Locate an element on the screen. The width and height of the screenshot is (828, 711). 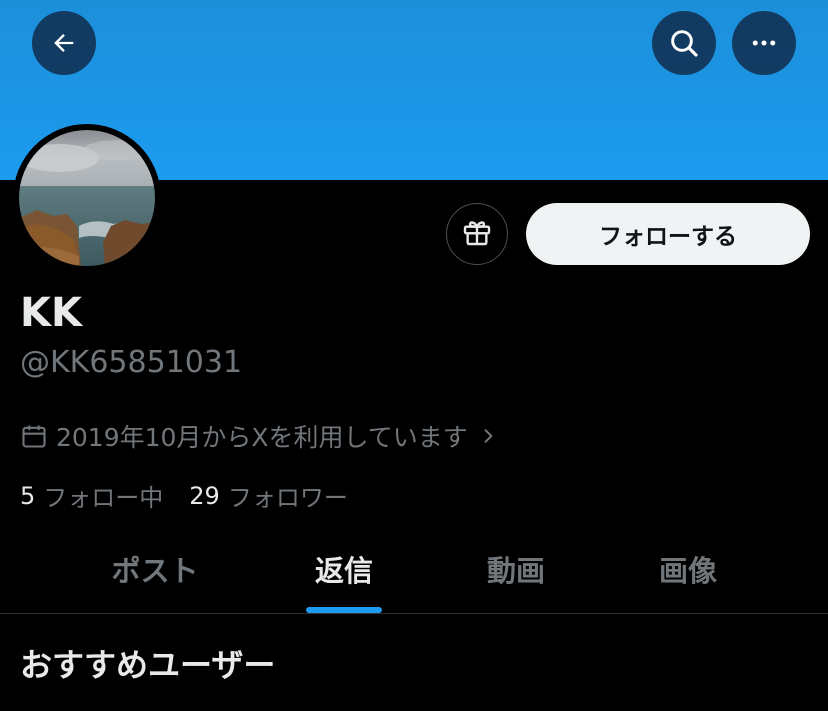
avatar is located at coordinates (87, 198).